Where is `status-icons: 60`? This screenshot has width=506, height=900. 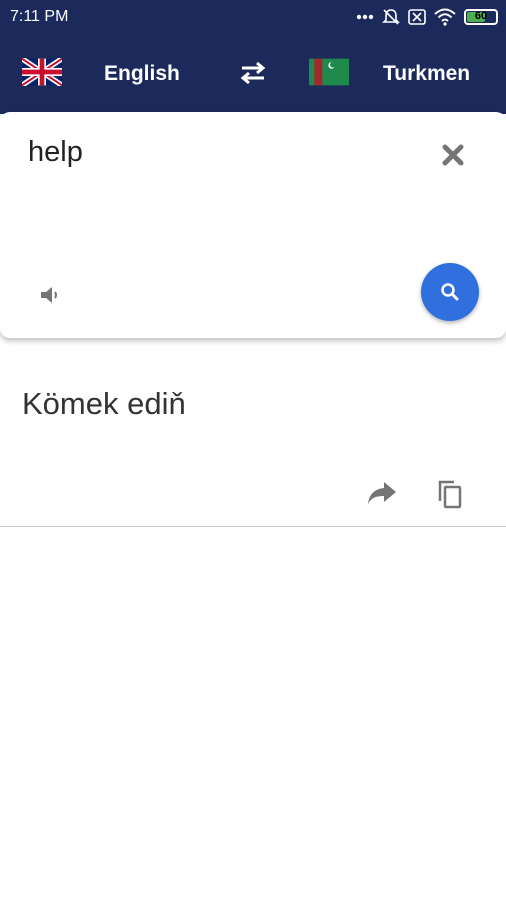 status-icons: 60 is located at coordinates (427, 17).